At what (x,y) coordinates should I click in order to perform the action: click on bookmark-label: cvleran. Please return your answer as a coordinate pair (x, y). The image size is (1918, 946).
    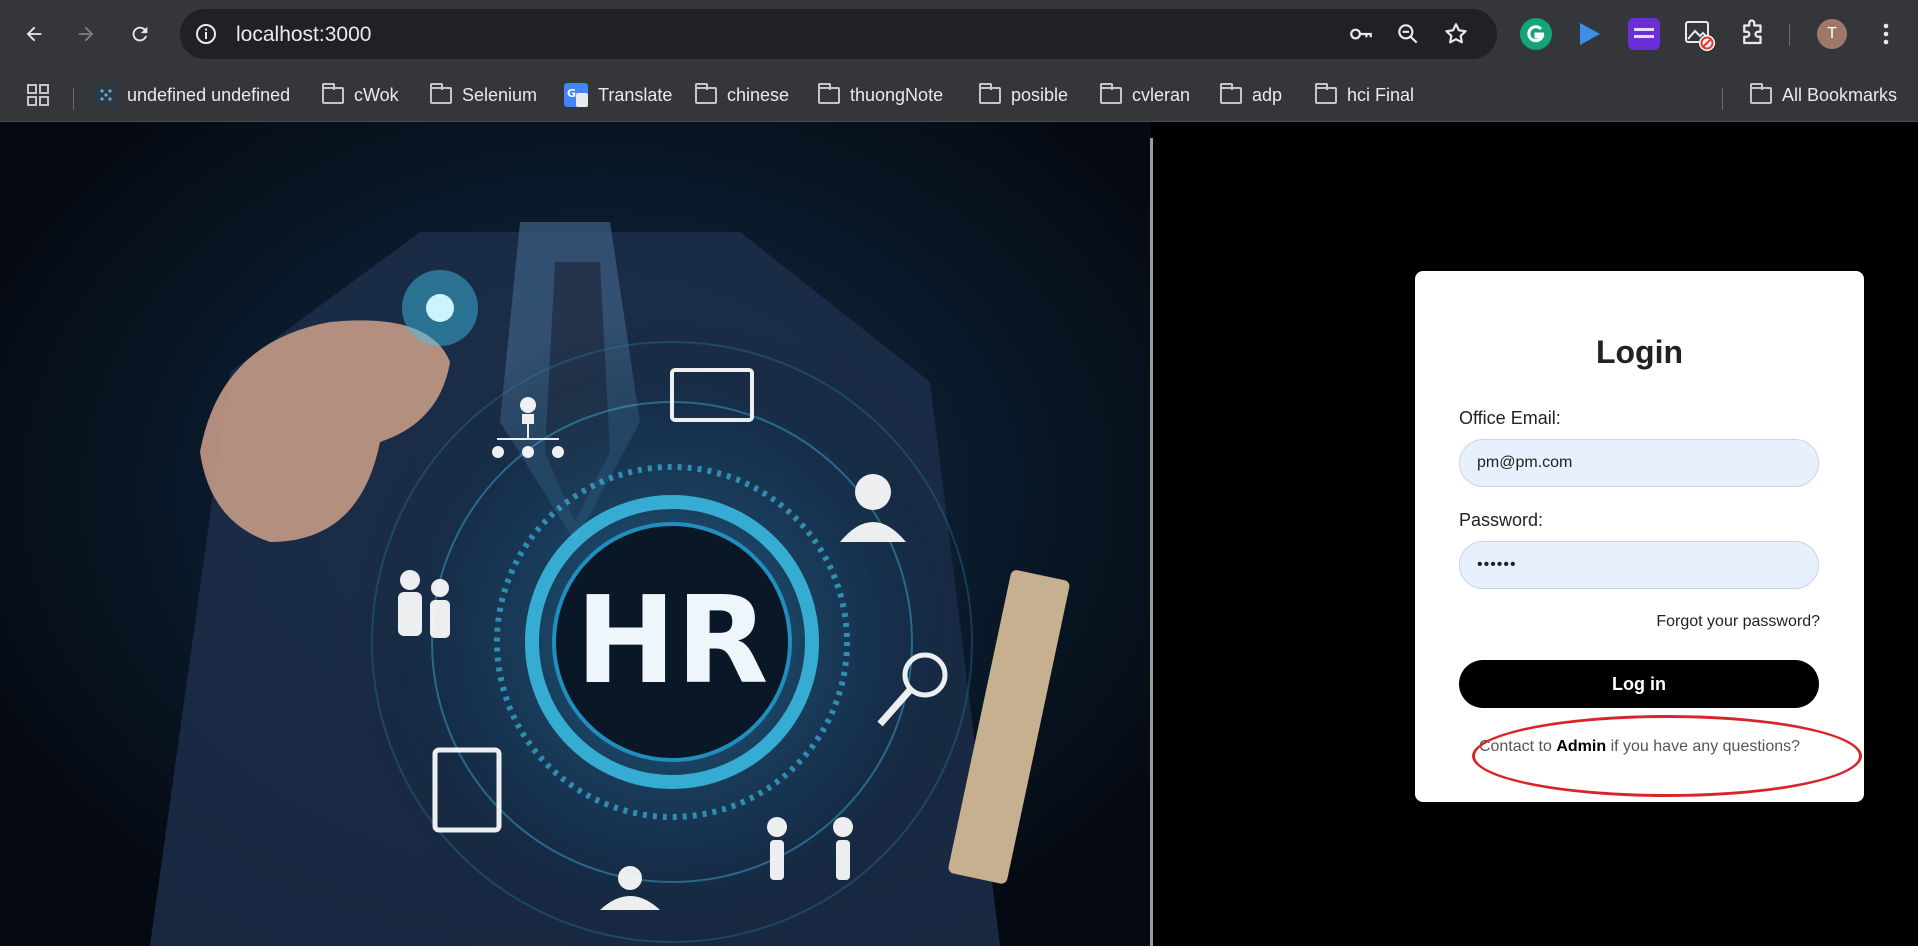
    Looking at the image, I should click on (1161, 94).